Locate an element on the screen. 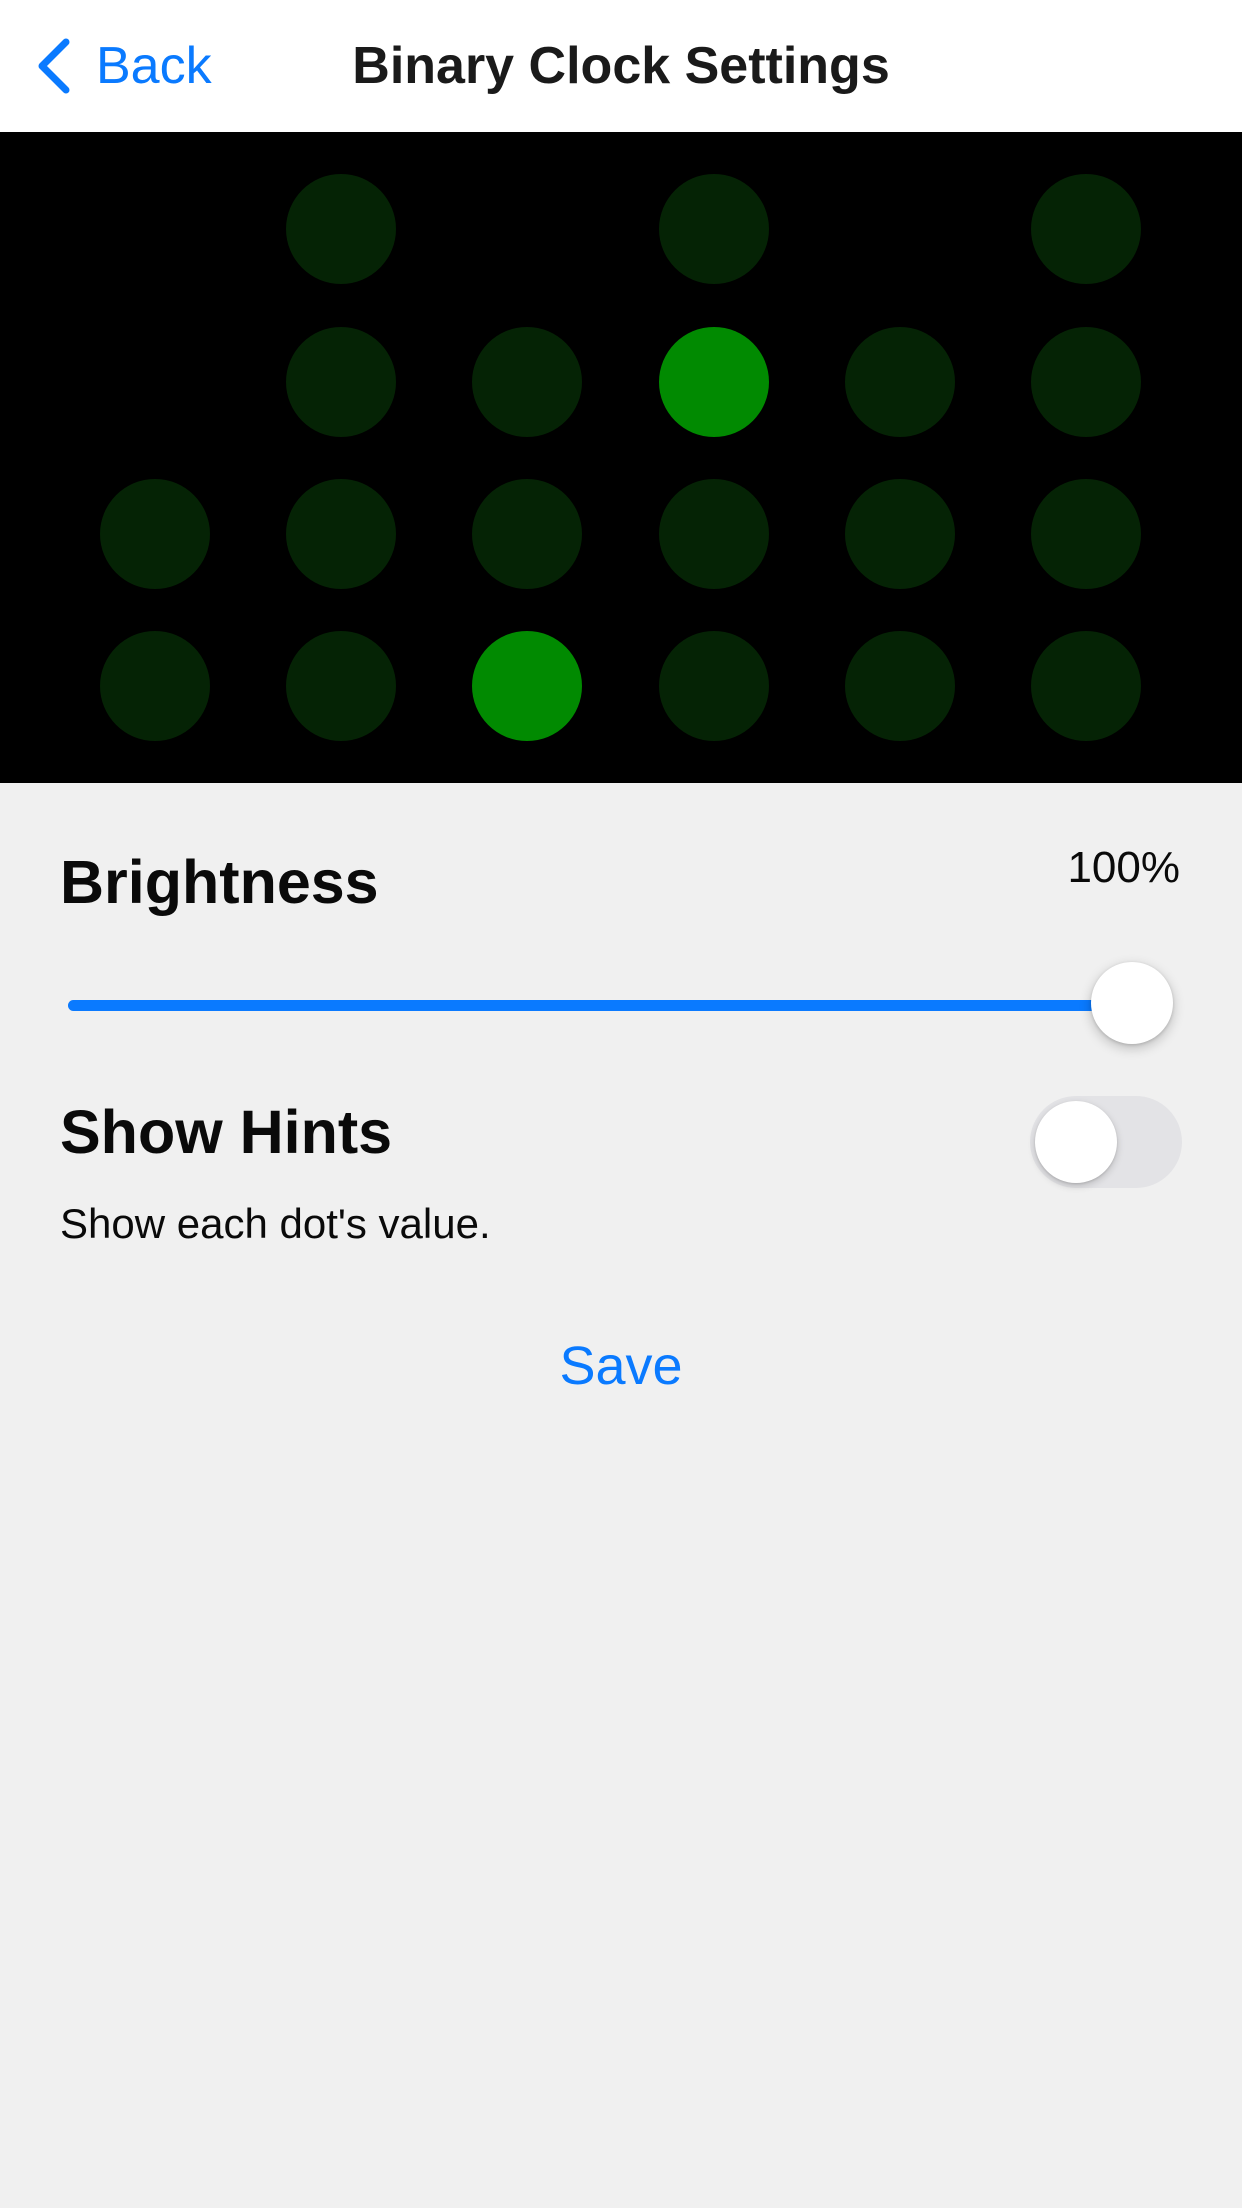  brightness-slider-fill is located at coordinates (602, 1005).